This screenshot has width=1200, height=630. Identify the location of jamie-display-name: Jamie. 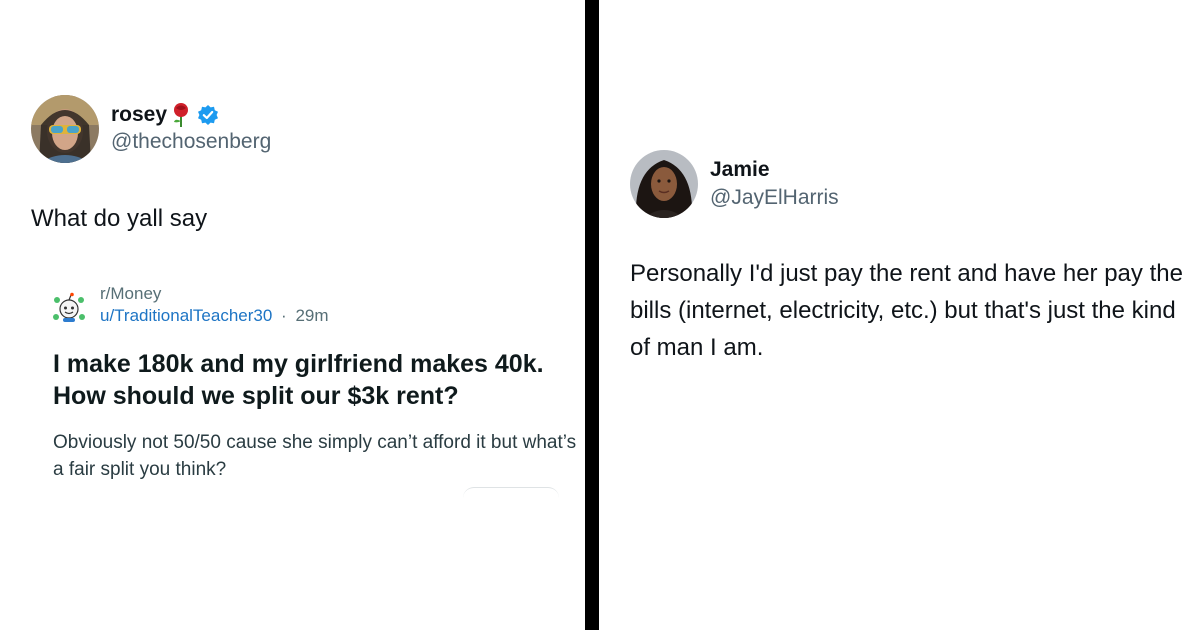
(740, 170).